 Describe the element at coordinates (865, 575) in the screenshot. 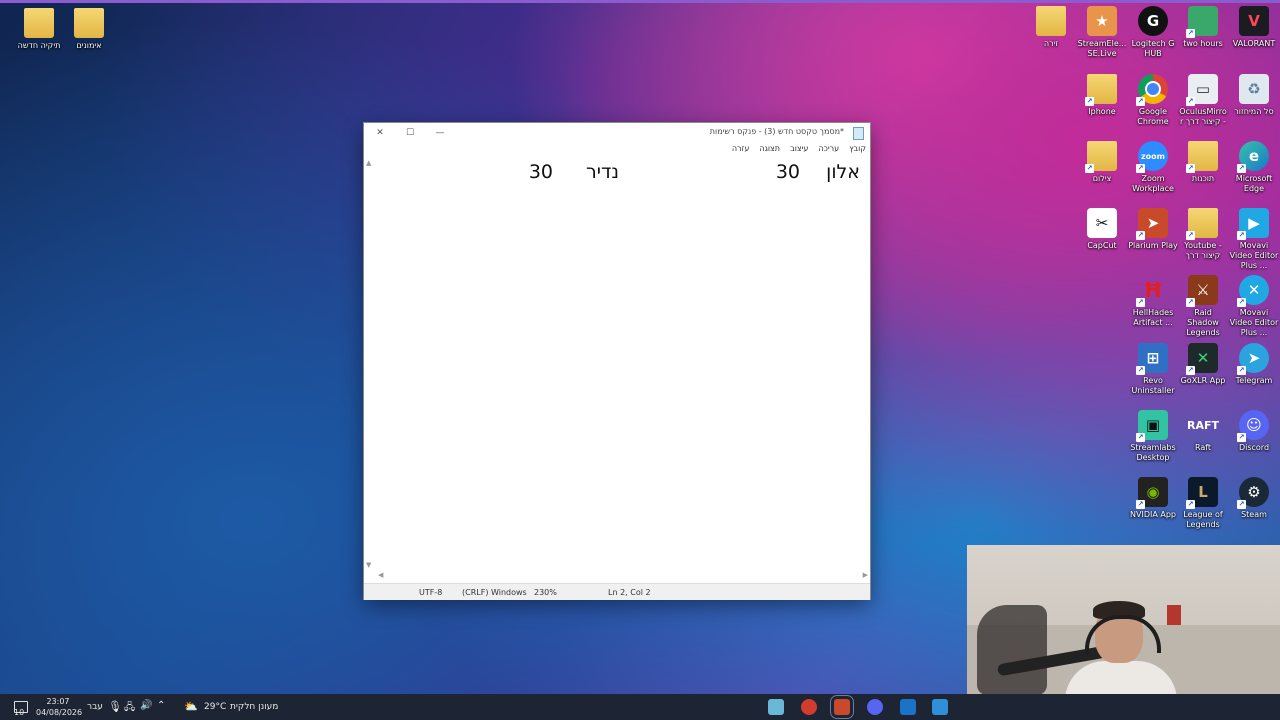

I see `scroll-right-icon: ▶` at that location.